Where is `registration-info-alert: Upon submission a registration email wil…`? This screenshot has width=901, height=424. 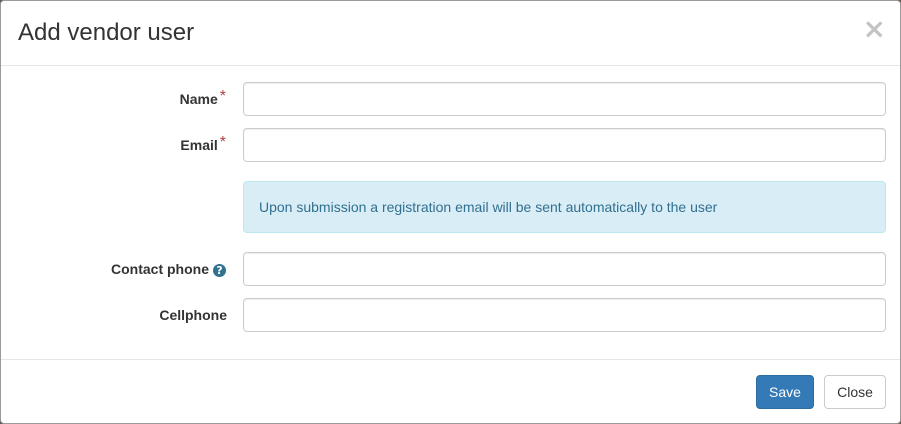
registration-info-alert: Upon submission a registration email wil… is located at coordinates (564, 207).